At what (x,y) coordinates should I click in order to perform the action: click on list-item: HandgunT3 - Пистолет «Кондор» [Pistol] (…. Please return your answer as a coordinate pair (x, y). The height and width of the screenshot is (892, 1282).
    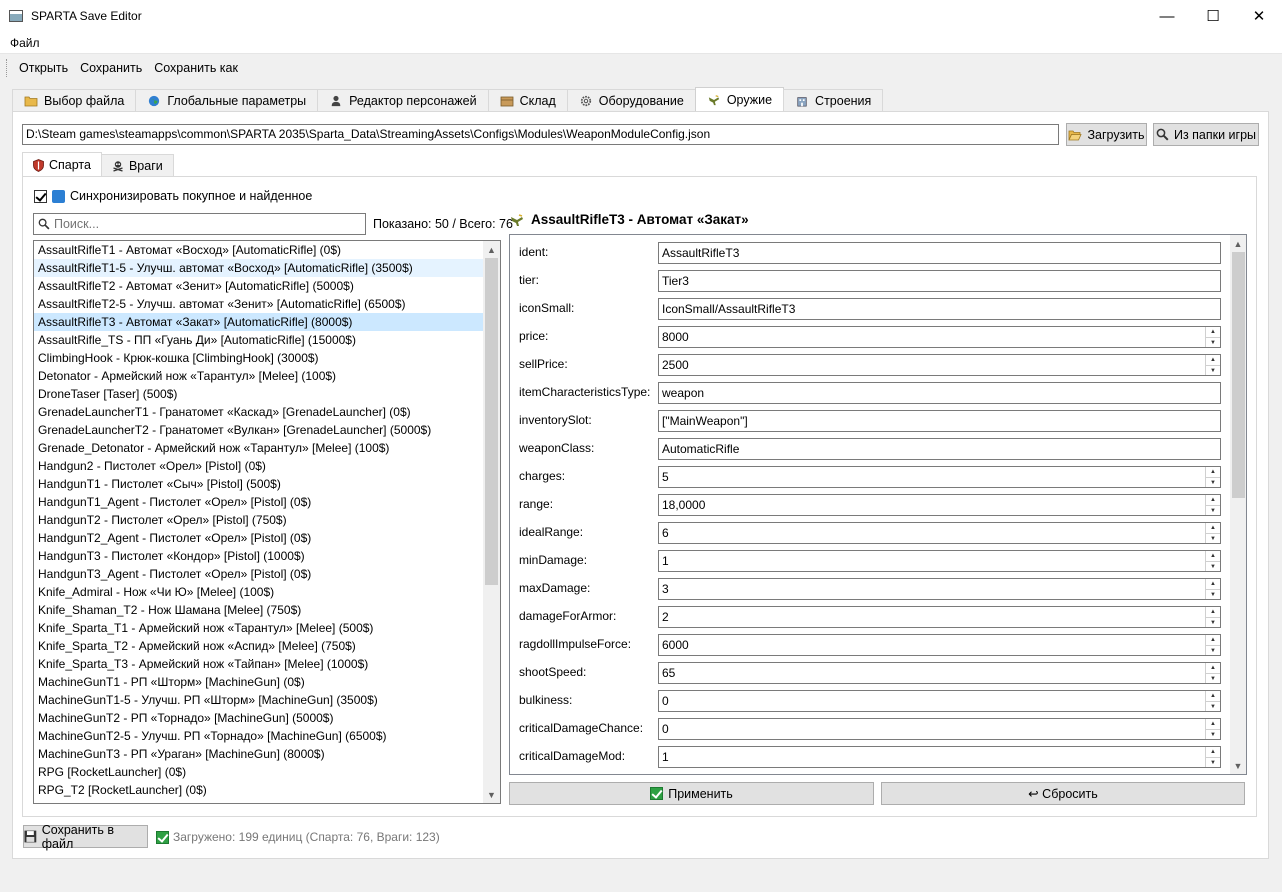
    Looking at the image, I should click on (259, 556).